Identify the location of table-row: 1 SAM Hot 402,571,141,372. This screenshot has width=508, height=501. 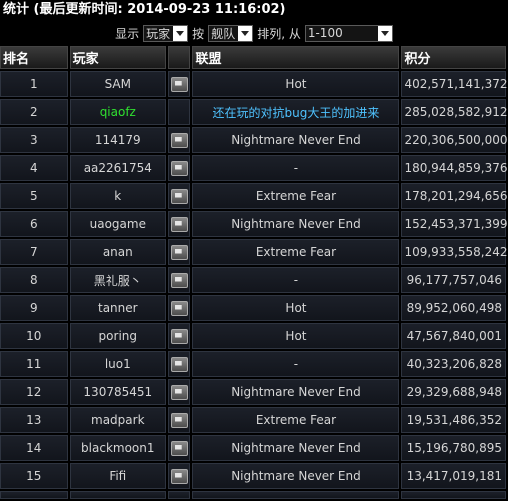
(254, 84).